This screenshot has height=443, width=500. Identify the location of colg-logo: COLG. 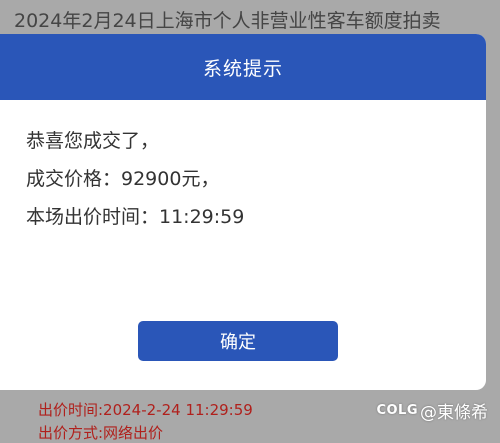
(397, 410).